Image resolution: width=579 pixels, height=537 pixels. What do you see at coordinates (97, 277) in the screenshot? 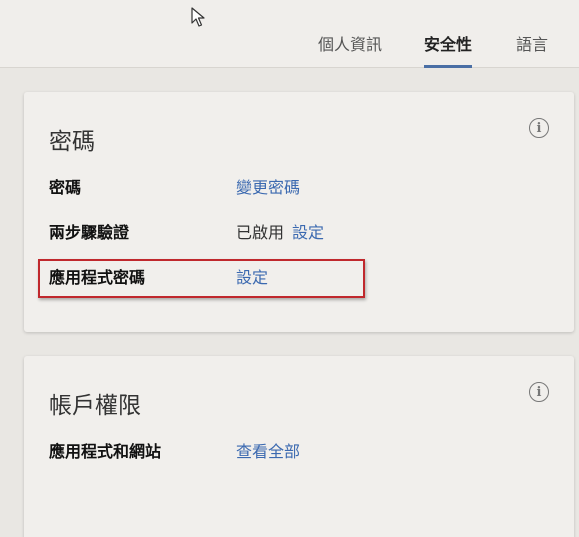
I see `row-label-app-passwords: 應用程式密碼` at bounding box center [97, 277].